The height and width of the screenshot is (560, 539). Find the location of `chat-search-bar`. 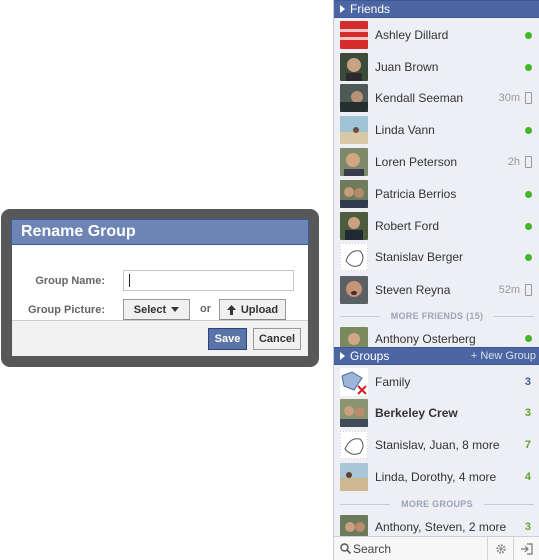

chat-search-bar is located at coordinates (436, 548).